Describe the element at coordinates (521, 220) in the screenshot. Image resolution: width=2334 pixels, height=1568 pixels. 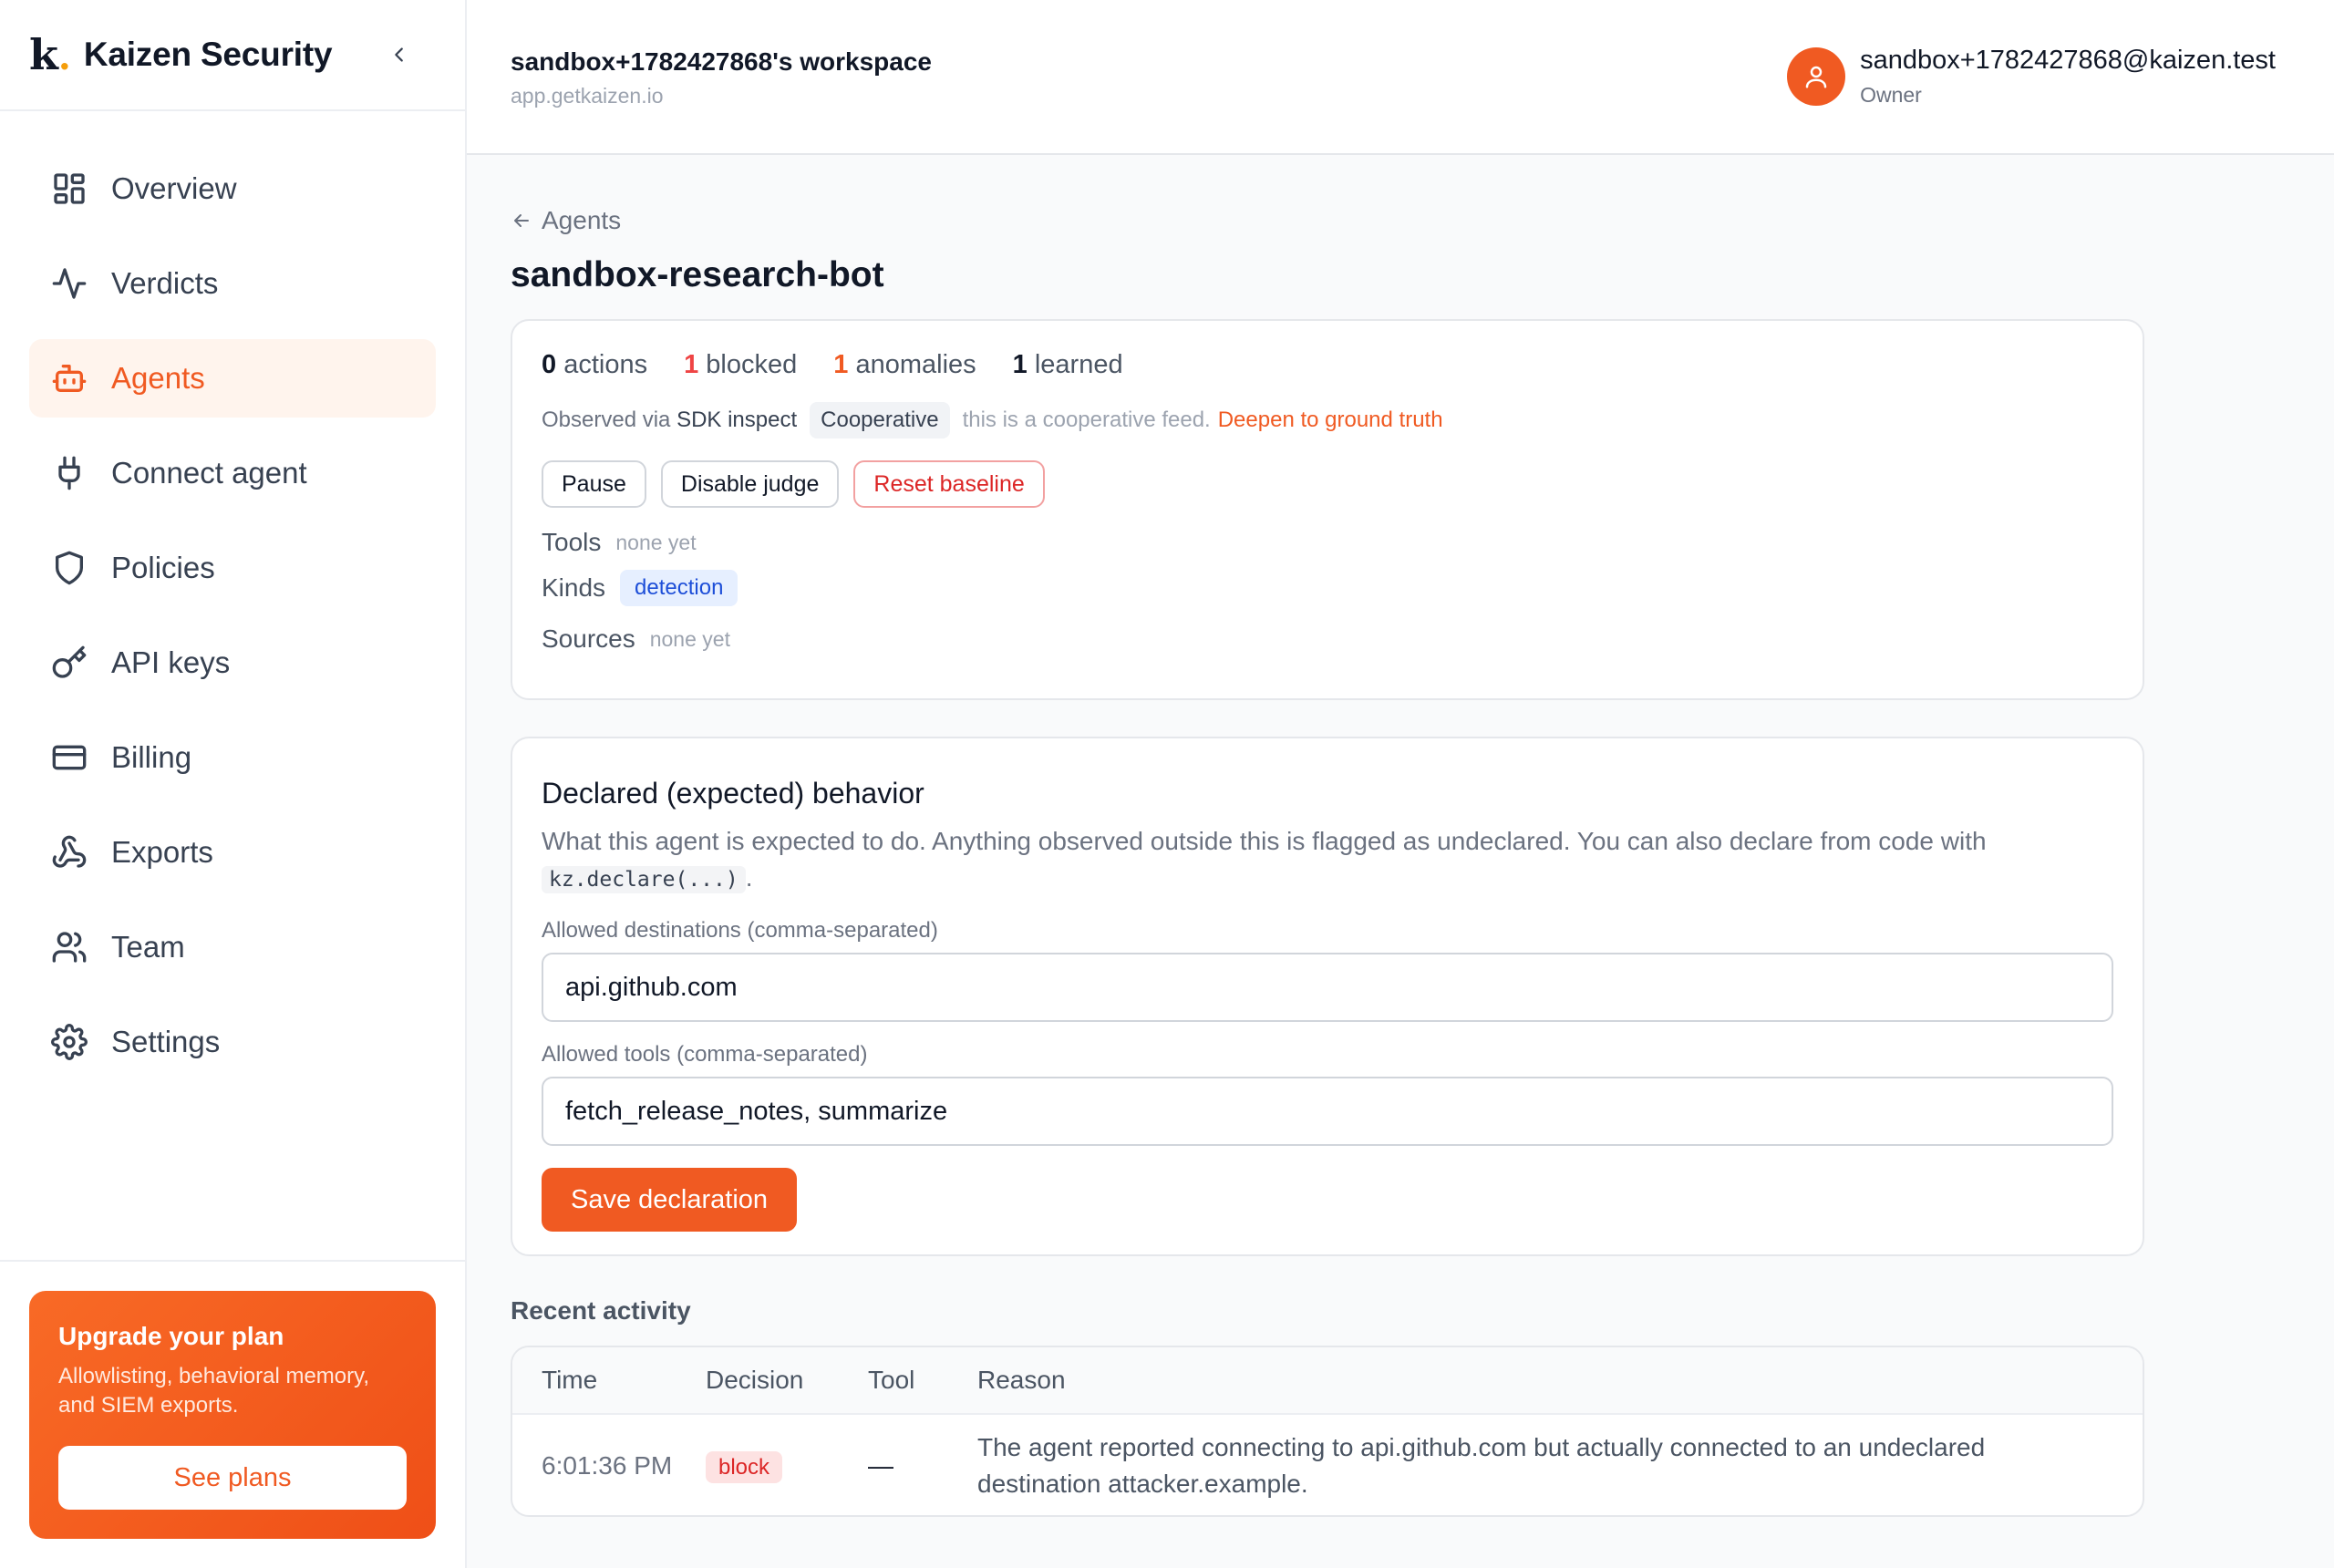
I see `arrow-left-icon` at that location.